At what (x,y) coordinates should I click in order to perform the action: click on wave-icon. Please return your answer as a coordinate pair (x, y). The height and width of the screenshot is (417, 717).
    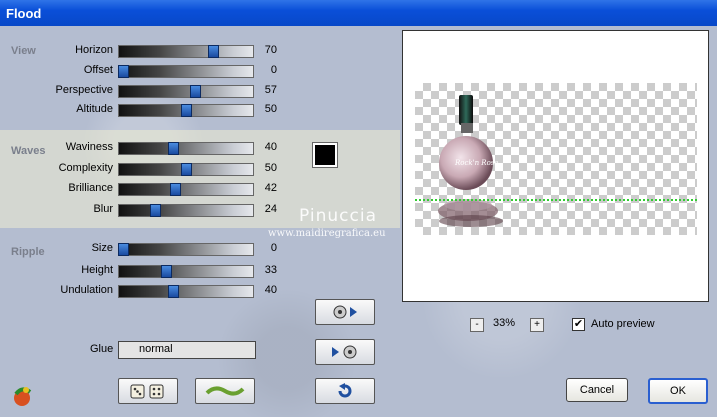
    Looking at the image, I should click on (225, 391).